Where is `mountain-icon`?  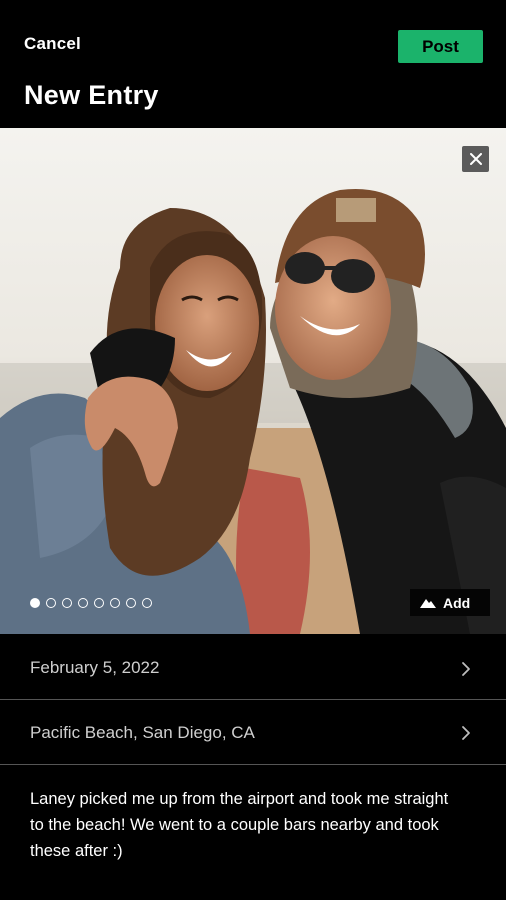 mountain-icon is located at coordinates (428, 603).